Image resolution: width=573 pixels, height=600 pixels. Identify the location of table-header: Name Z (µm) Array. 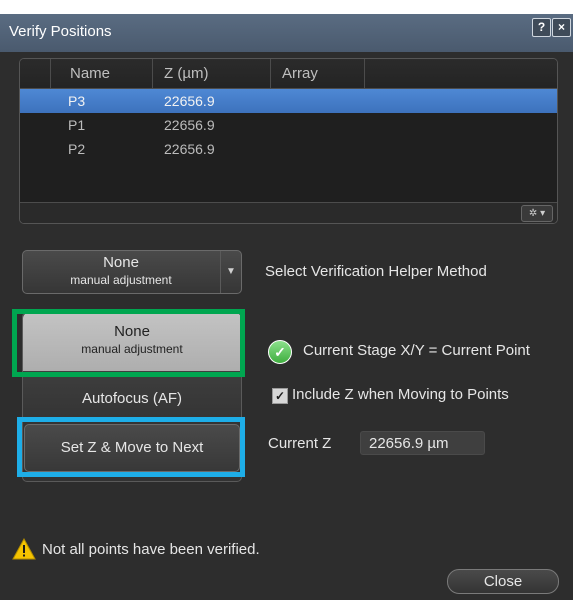
(288, 74).